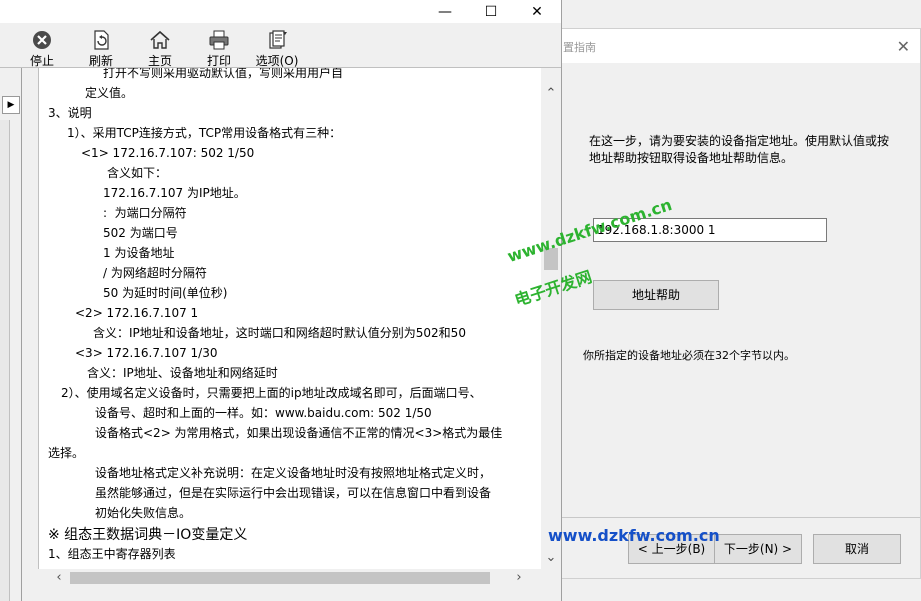 The width and height of the screenshot is (921, 601). What do you see at coordinates (182, 373) in the screenshot?
I see `content-line: 含义：IP地址、设备地址和网络延时` at bounding box center [182, 373].